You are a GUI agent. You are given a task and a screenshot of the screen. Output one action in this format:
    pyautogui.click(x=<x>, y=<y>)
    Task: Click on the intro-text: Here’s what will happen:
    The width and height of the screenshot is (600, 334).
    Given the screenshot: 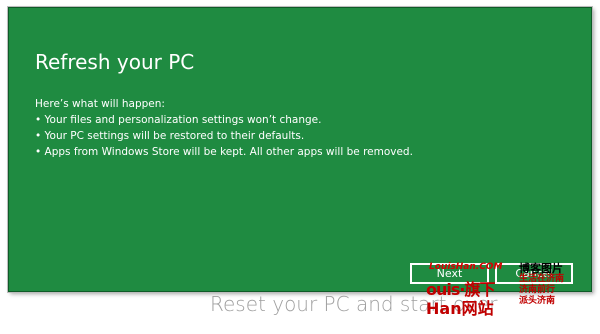 What is the action you would take?
    pyautogui.click(x=100, y=104)
    